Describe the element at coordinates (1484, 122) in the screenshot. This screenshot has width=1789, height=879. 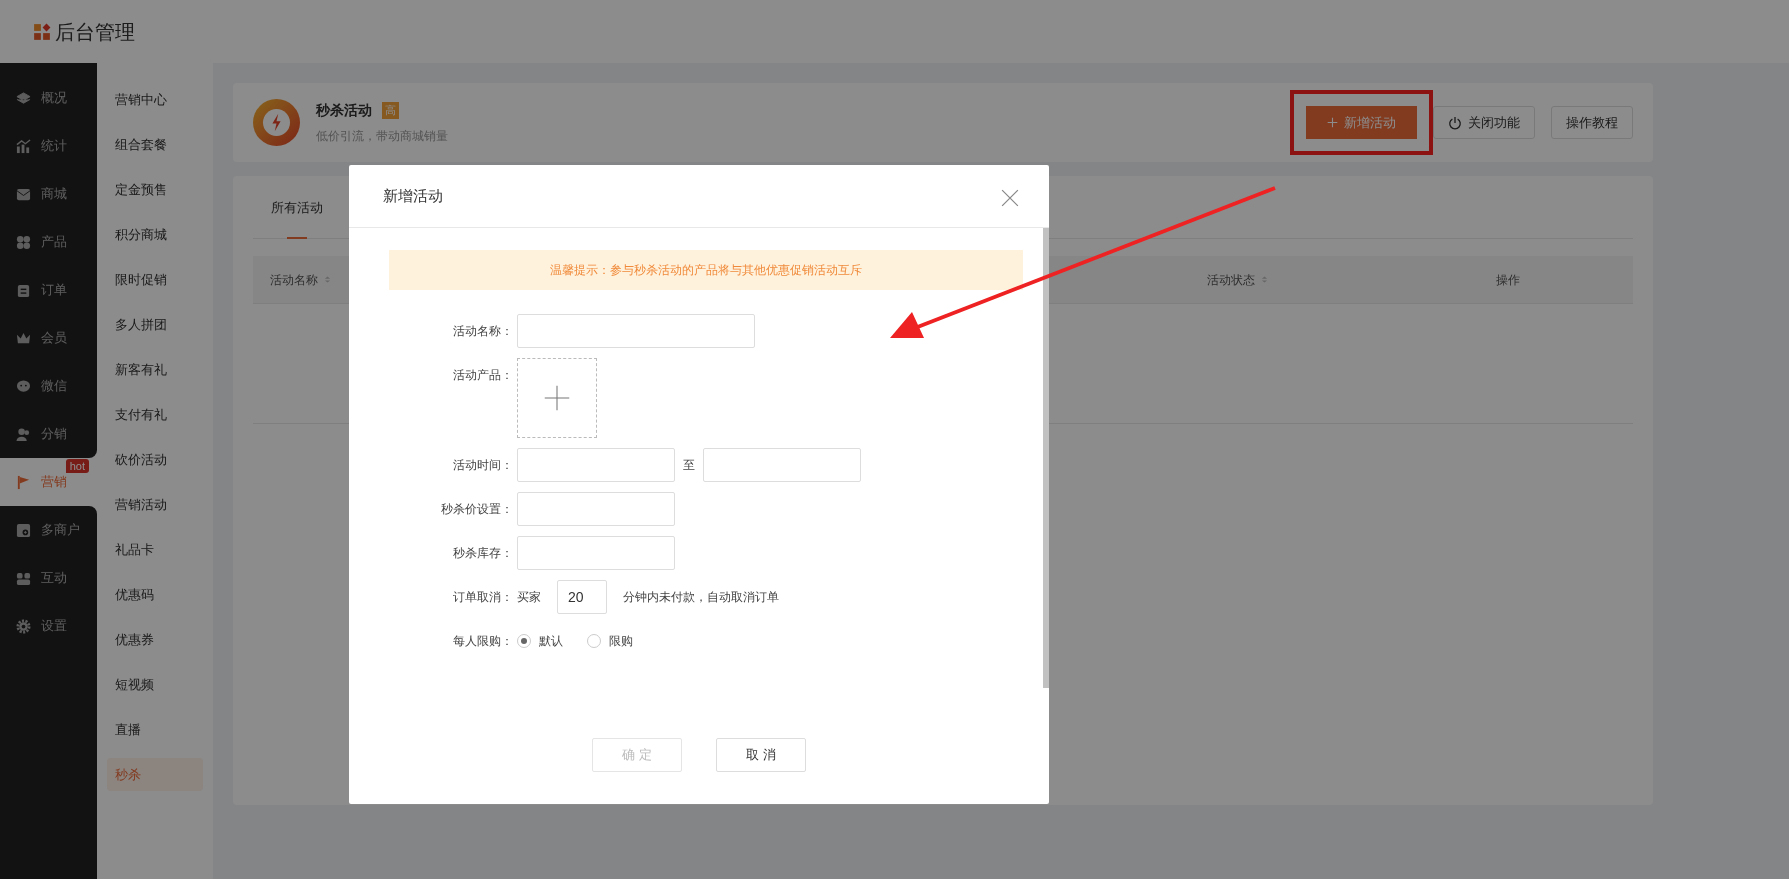
I see `disable-feature-button: 关闭功能` at that location.